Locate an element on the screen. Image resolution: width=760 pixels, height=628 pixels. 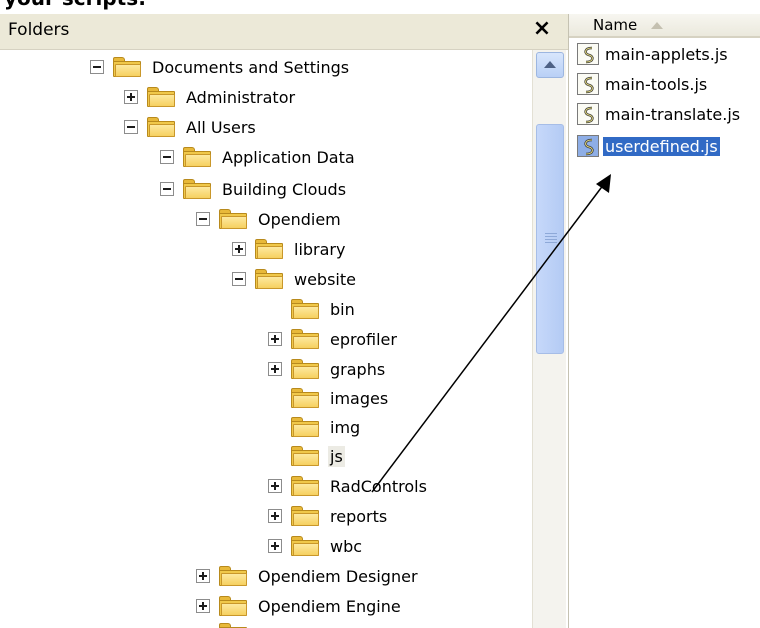
folders-pane-title: Folders is located at coordinates (39, 30).